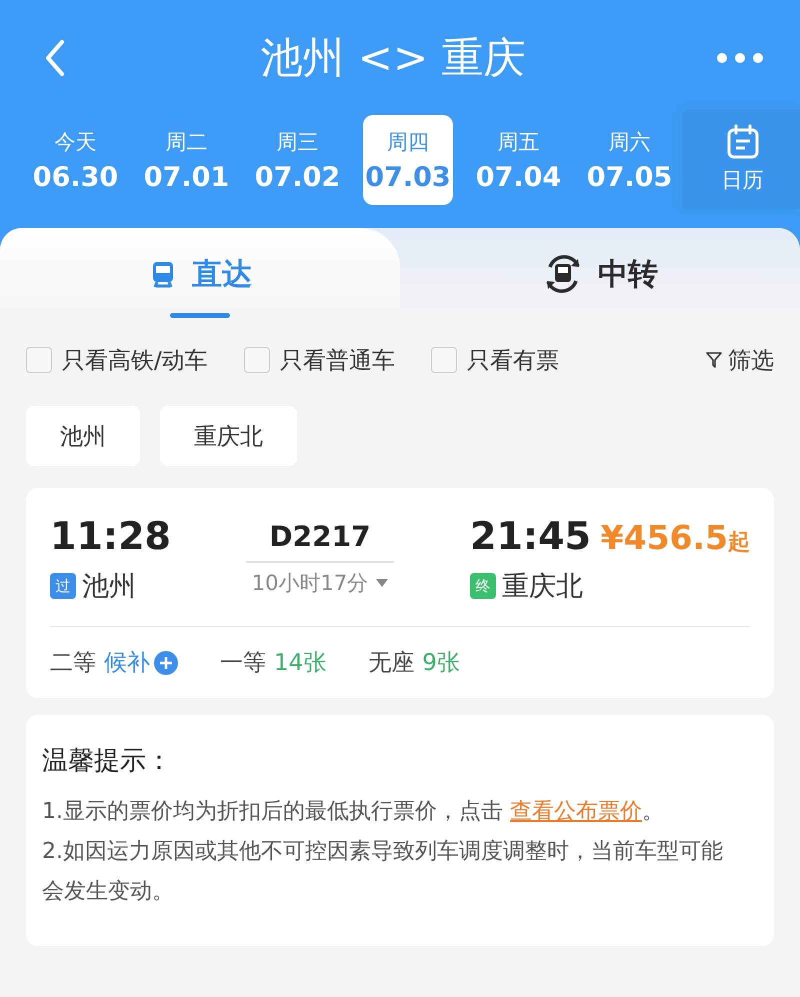 This screenshot has width=800, height=997. What do you see at coordinates (228, 436) in the screenshot?
I see `station-chip: 重庆北` at bounding box center [228, 436].